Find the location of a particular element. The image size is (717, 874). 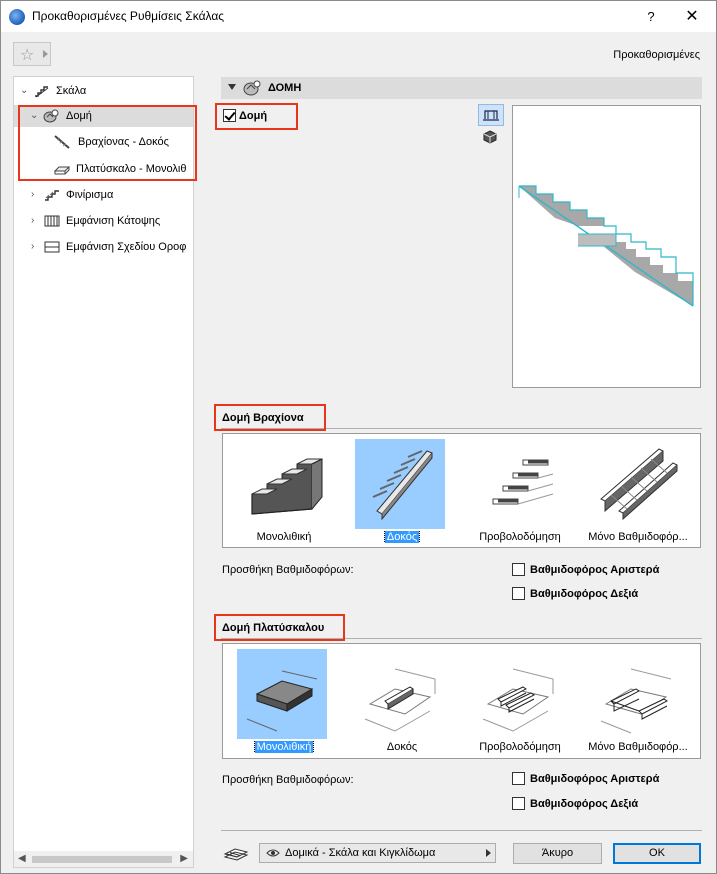

layer-dropdown: Δομικά - Σκάλα και Κιγκλίδωμα is located at coordinates (377, 853).